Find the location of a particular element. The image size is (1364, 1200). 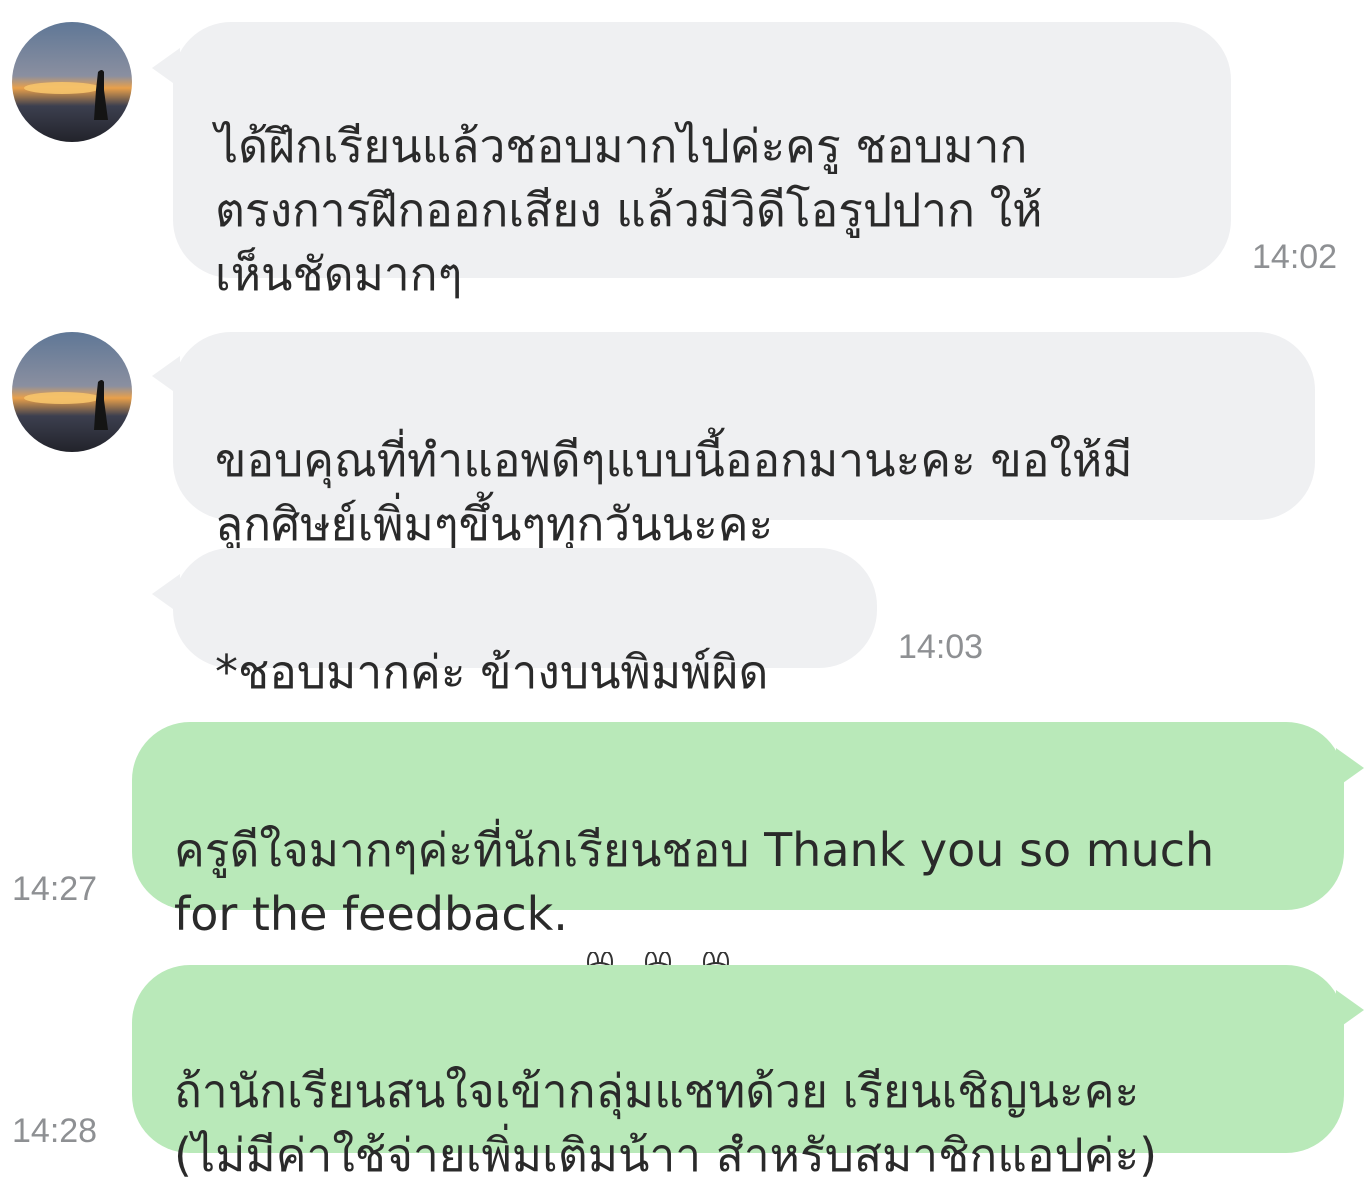

message-timestamp: 14:27 is located at coordinates (55, 889).